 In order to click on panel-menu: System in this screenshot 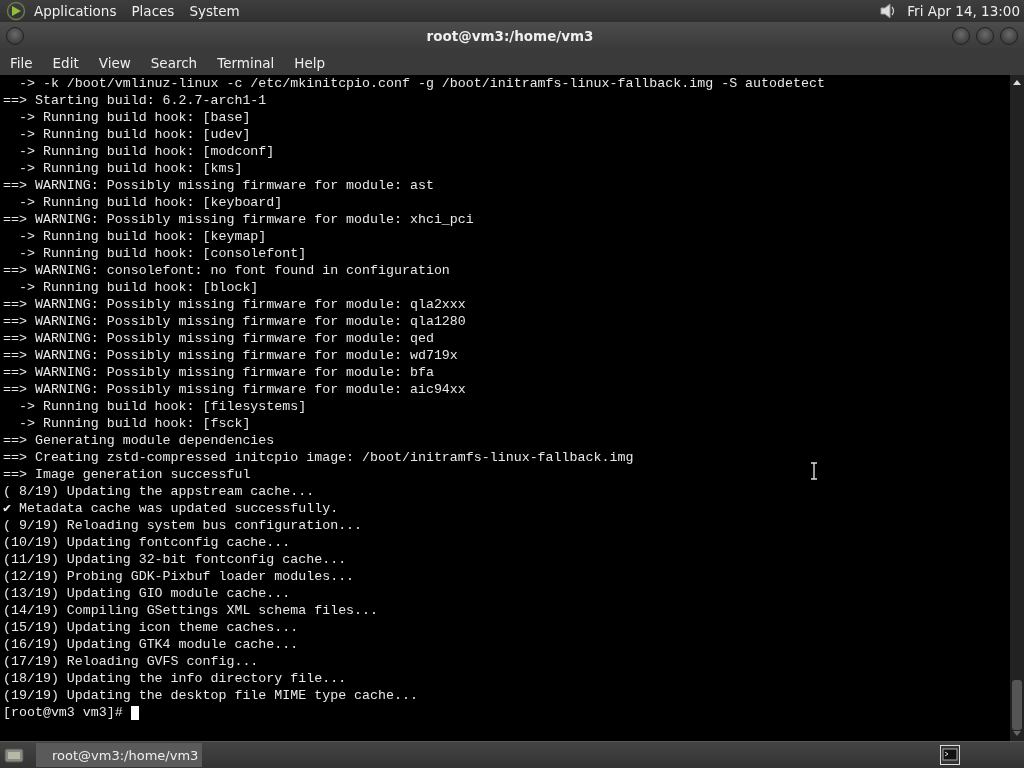, I will do `click(214, 11)`.